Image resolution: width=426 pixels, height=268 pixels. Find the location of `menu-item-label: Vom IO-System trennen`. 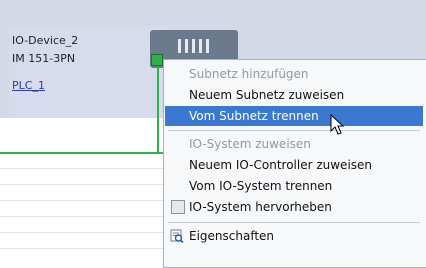

menu-item-label: Vom IO-System trennen is located at coordinates (261, 186).